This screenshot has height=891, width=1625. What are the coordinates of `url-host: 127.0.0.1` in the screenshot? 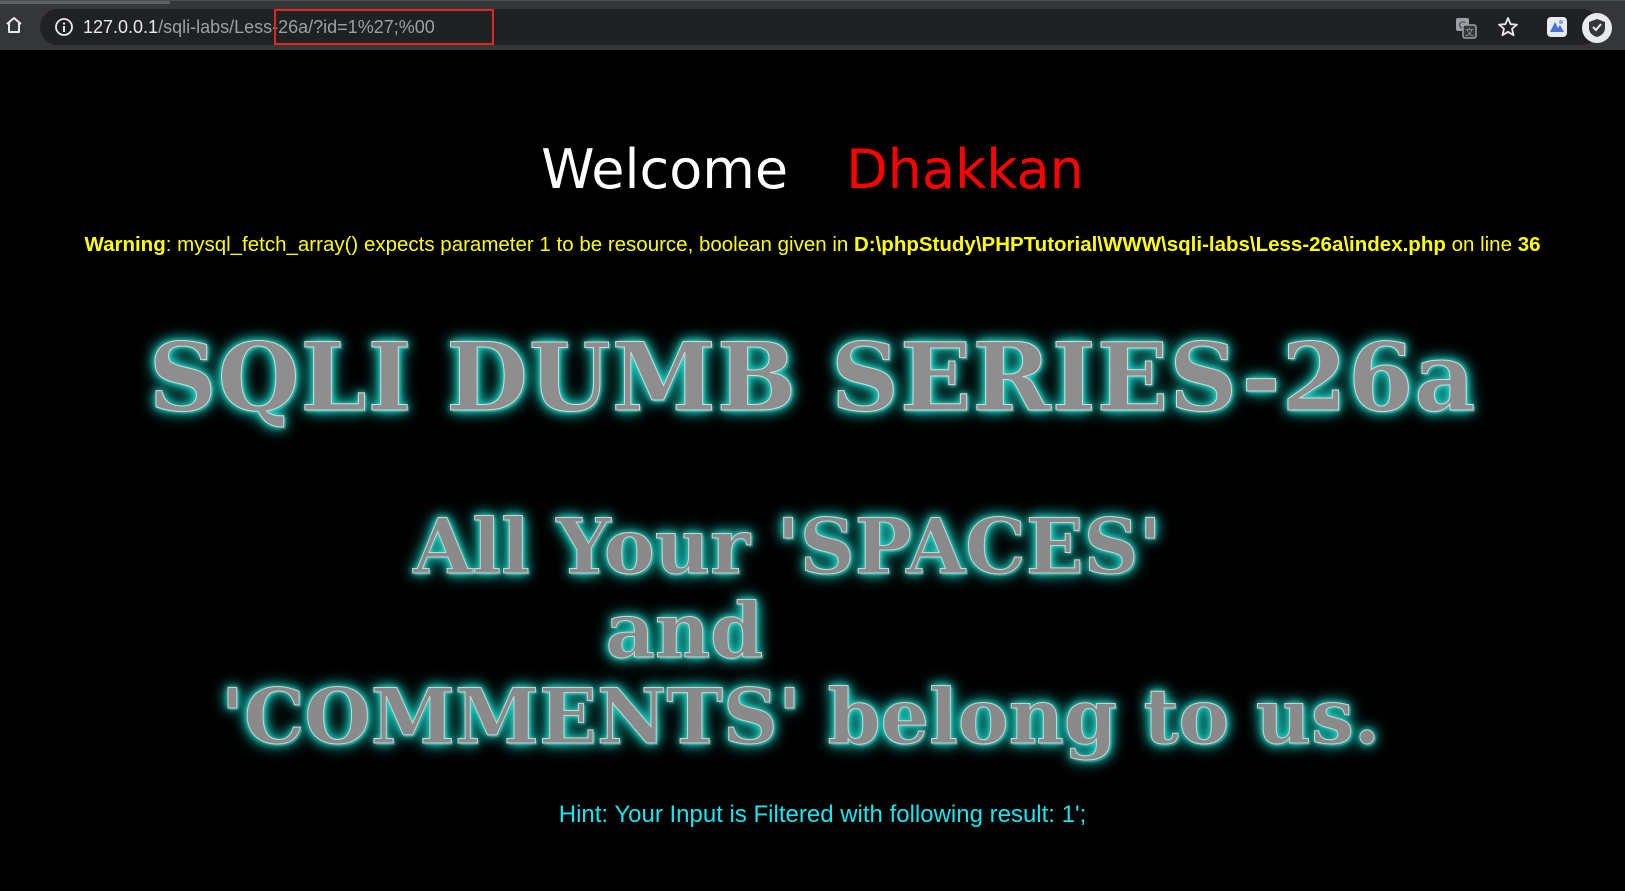 It's located at (121, 27).